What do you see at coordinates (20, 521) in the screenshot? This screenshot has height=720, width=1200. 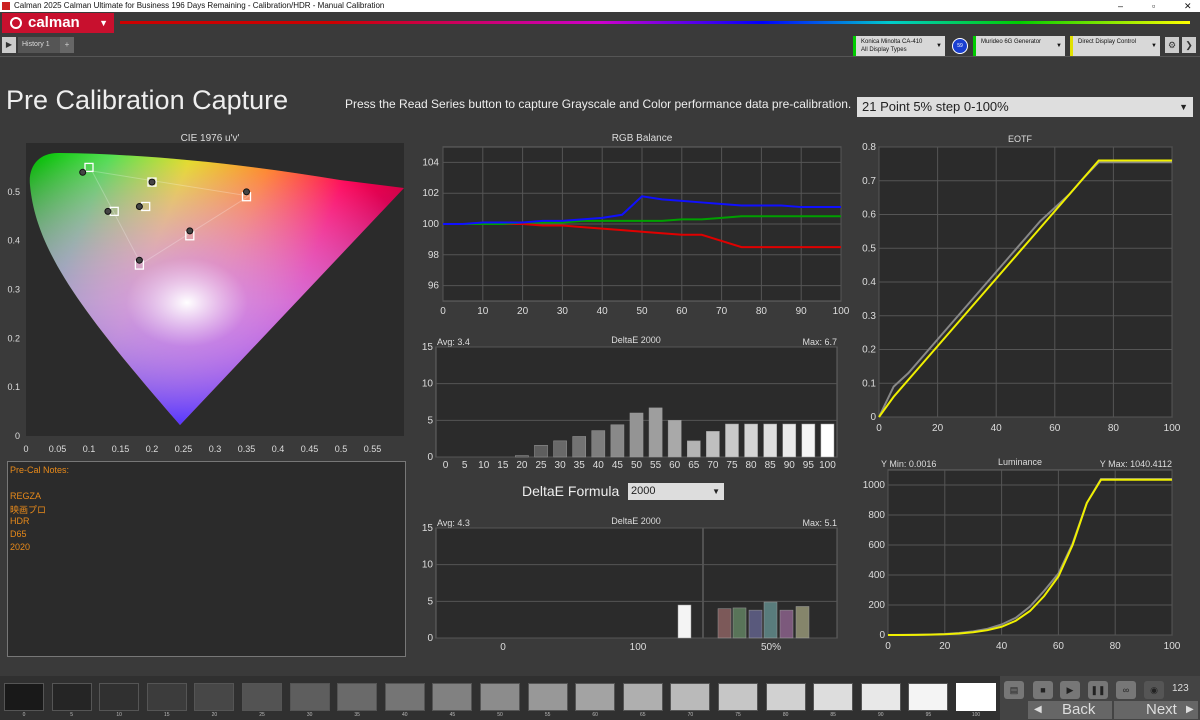 I see `notes-line: HDR` at bounding box center [20, 521].